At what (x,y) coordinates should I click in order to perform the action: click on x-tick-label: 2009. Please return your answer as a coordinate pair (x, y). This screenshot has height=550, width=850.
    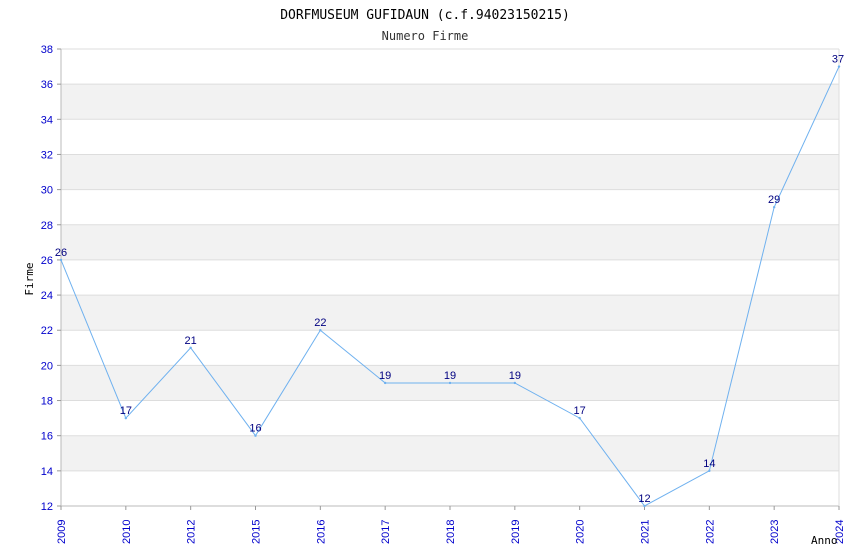
    Looking at the image, I should click on (62, 532).